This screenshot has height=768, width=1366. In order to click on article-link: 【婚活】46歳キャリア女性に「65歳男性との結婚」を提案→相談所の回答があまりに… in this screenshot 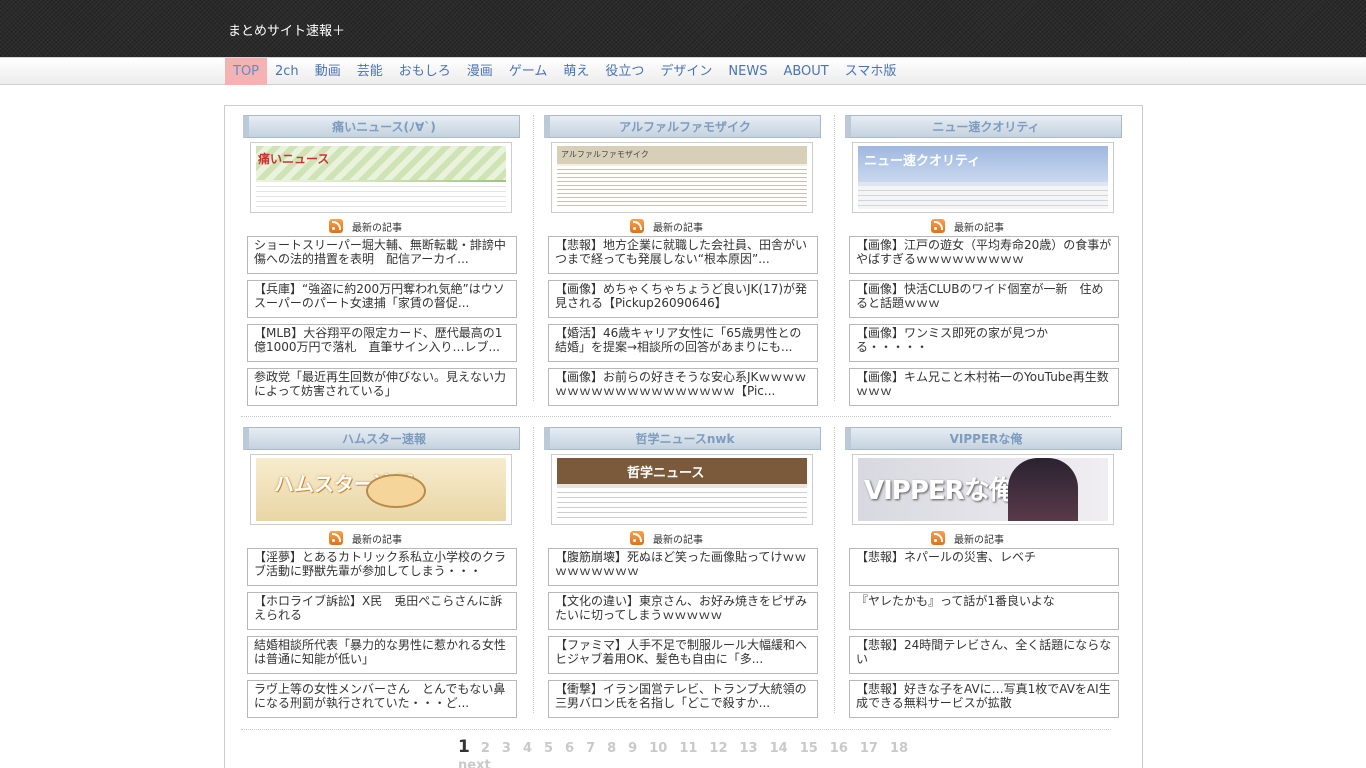, I will do `click(683, 343)`.